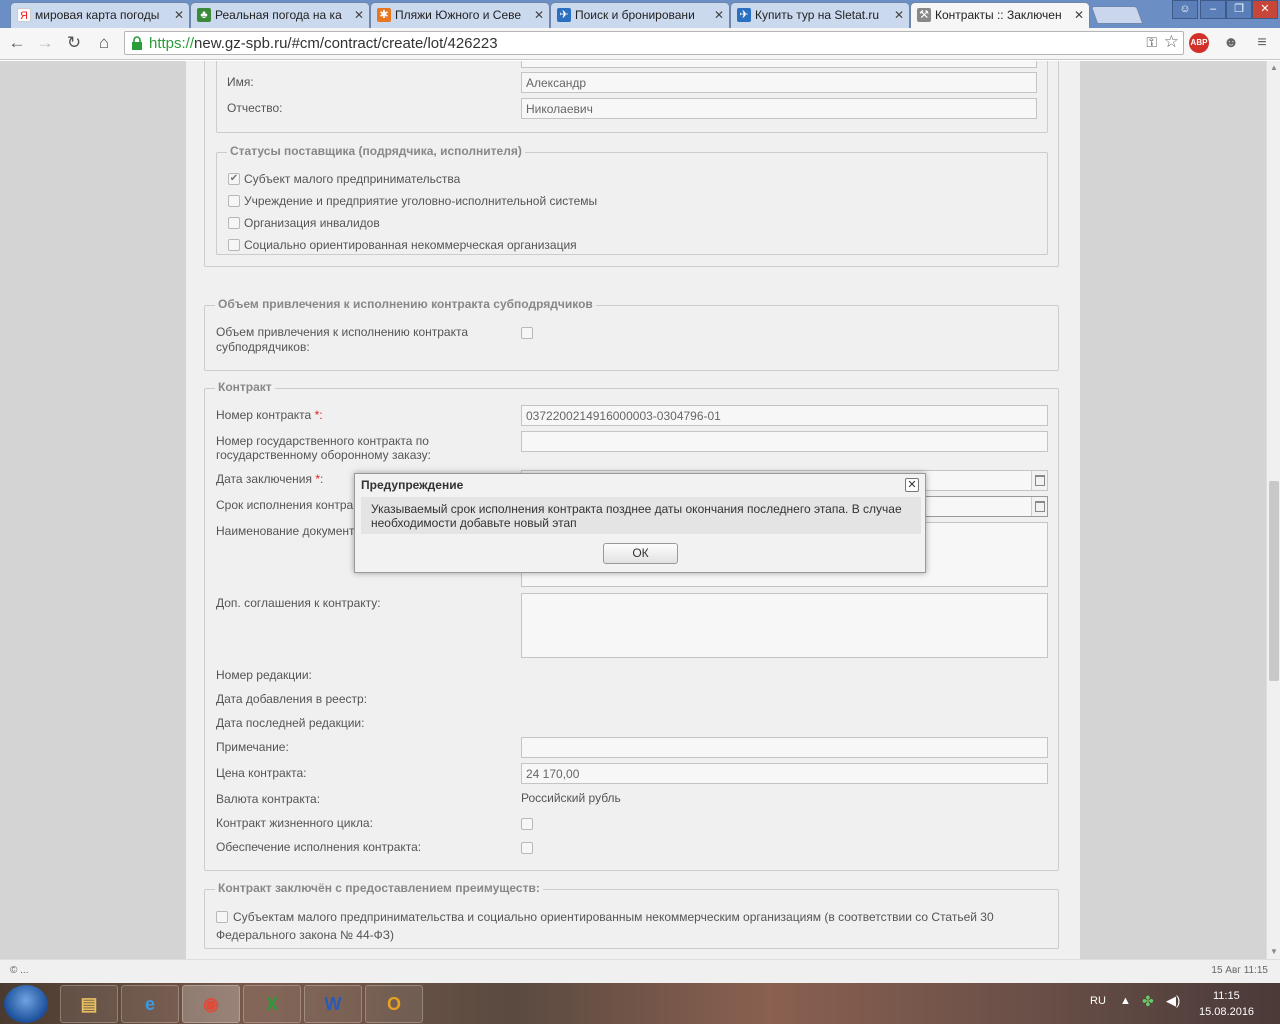  What do you see at coordinates (211, 1004) in the screenshot?
I see `chrome-icon: ◉` at bounding box center [211, 1004].